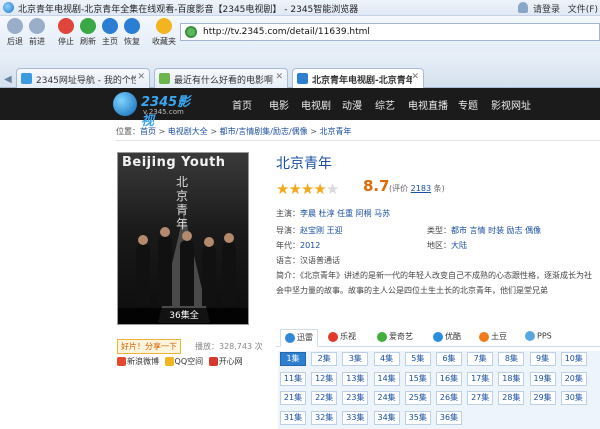 This screenshot has width=600, height=429. What do you see at coordinates (358, 140) in the screenshot?
I see `divider` at bounding box center [358, 140].